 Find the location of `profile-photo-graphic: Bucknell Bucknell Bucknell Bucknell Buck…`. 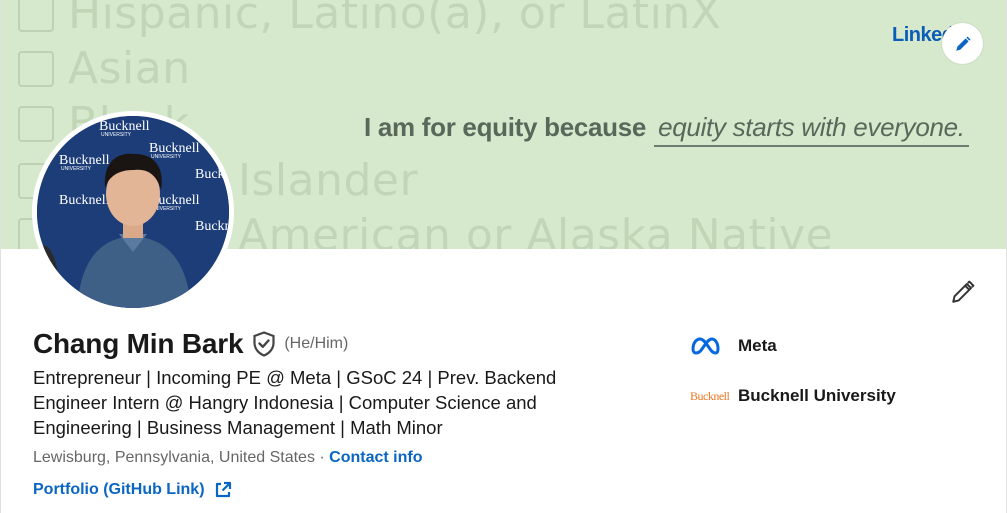

profile-photo-graphic: Bucknell Bucknell Bucknell Bucknell Buck… is located at coordinates (133, 212).